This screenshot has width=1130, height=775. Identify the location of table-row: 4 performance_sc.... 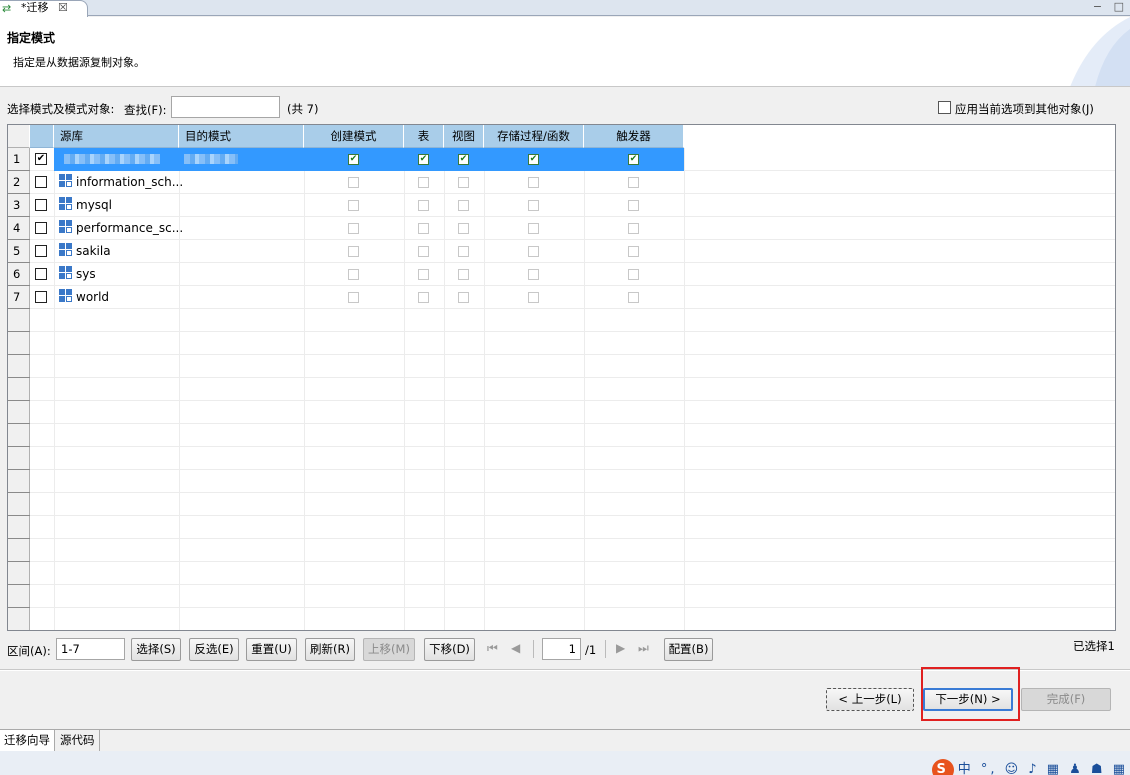
(561, 228).